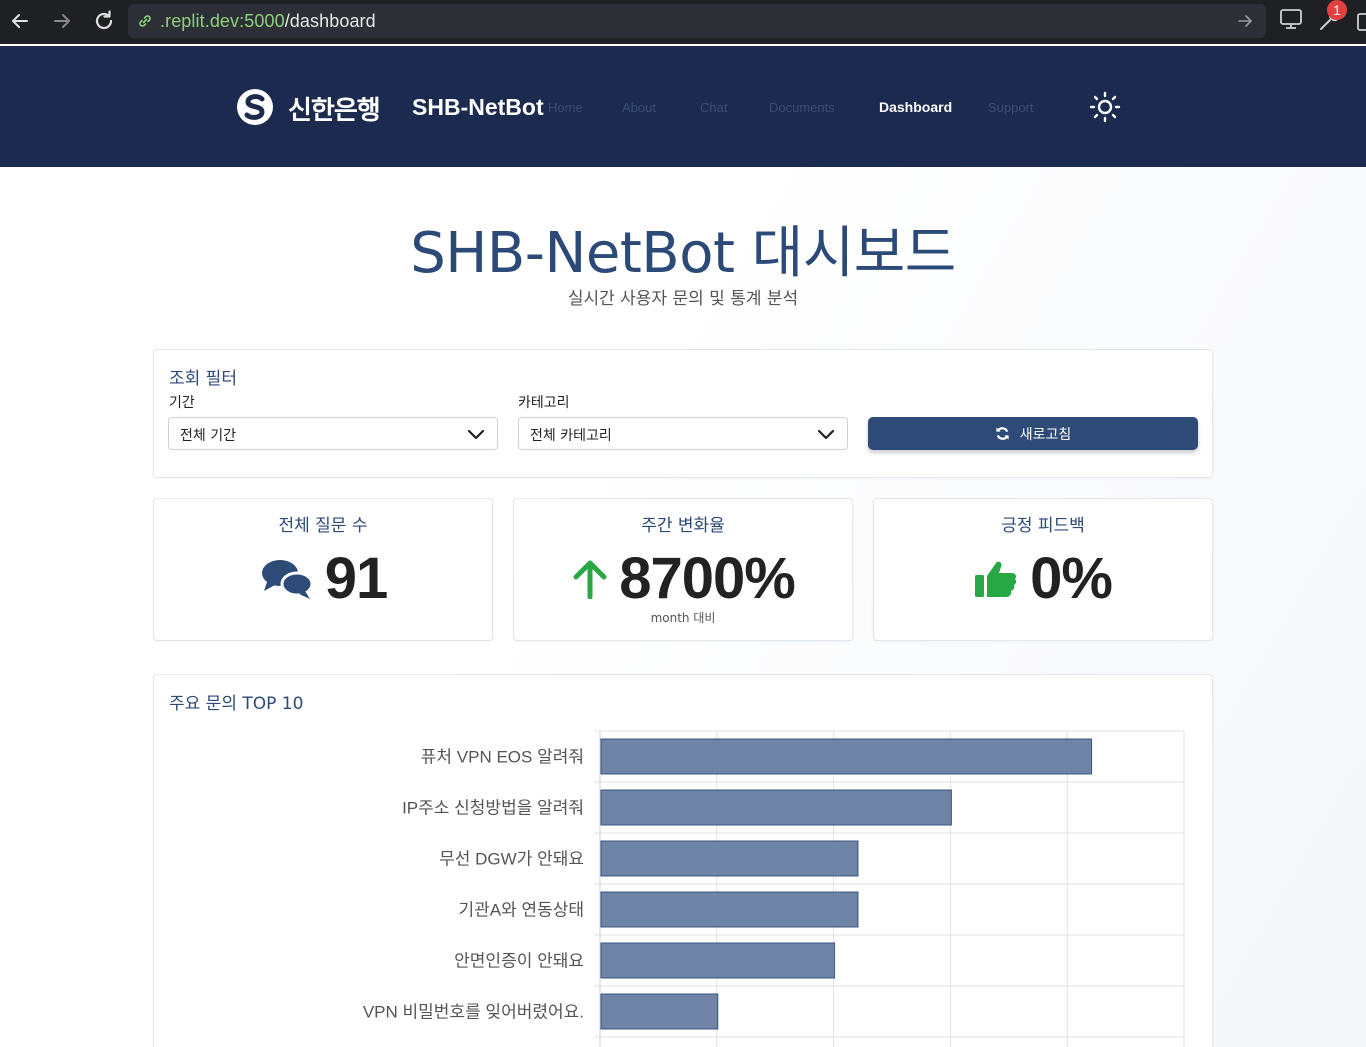 The width and height of the screenshot is (1366, 1047). What do you see at coordinates (323, 526) in the screenshot?
I see `stat-label: 전체 질문 수` at bounding box center [323, 526].